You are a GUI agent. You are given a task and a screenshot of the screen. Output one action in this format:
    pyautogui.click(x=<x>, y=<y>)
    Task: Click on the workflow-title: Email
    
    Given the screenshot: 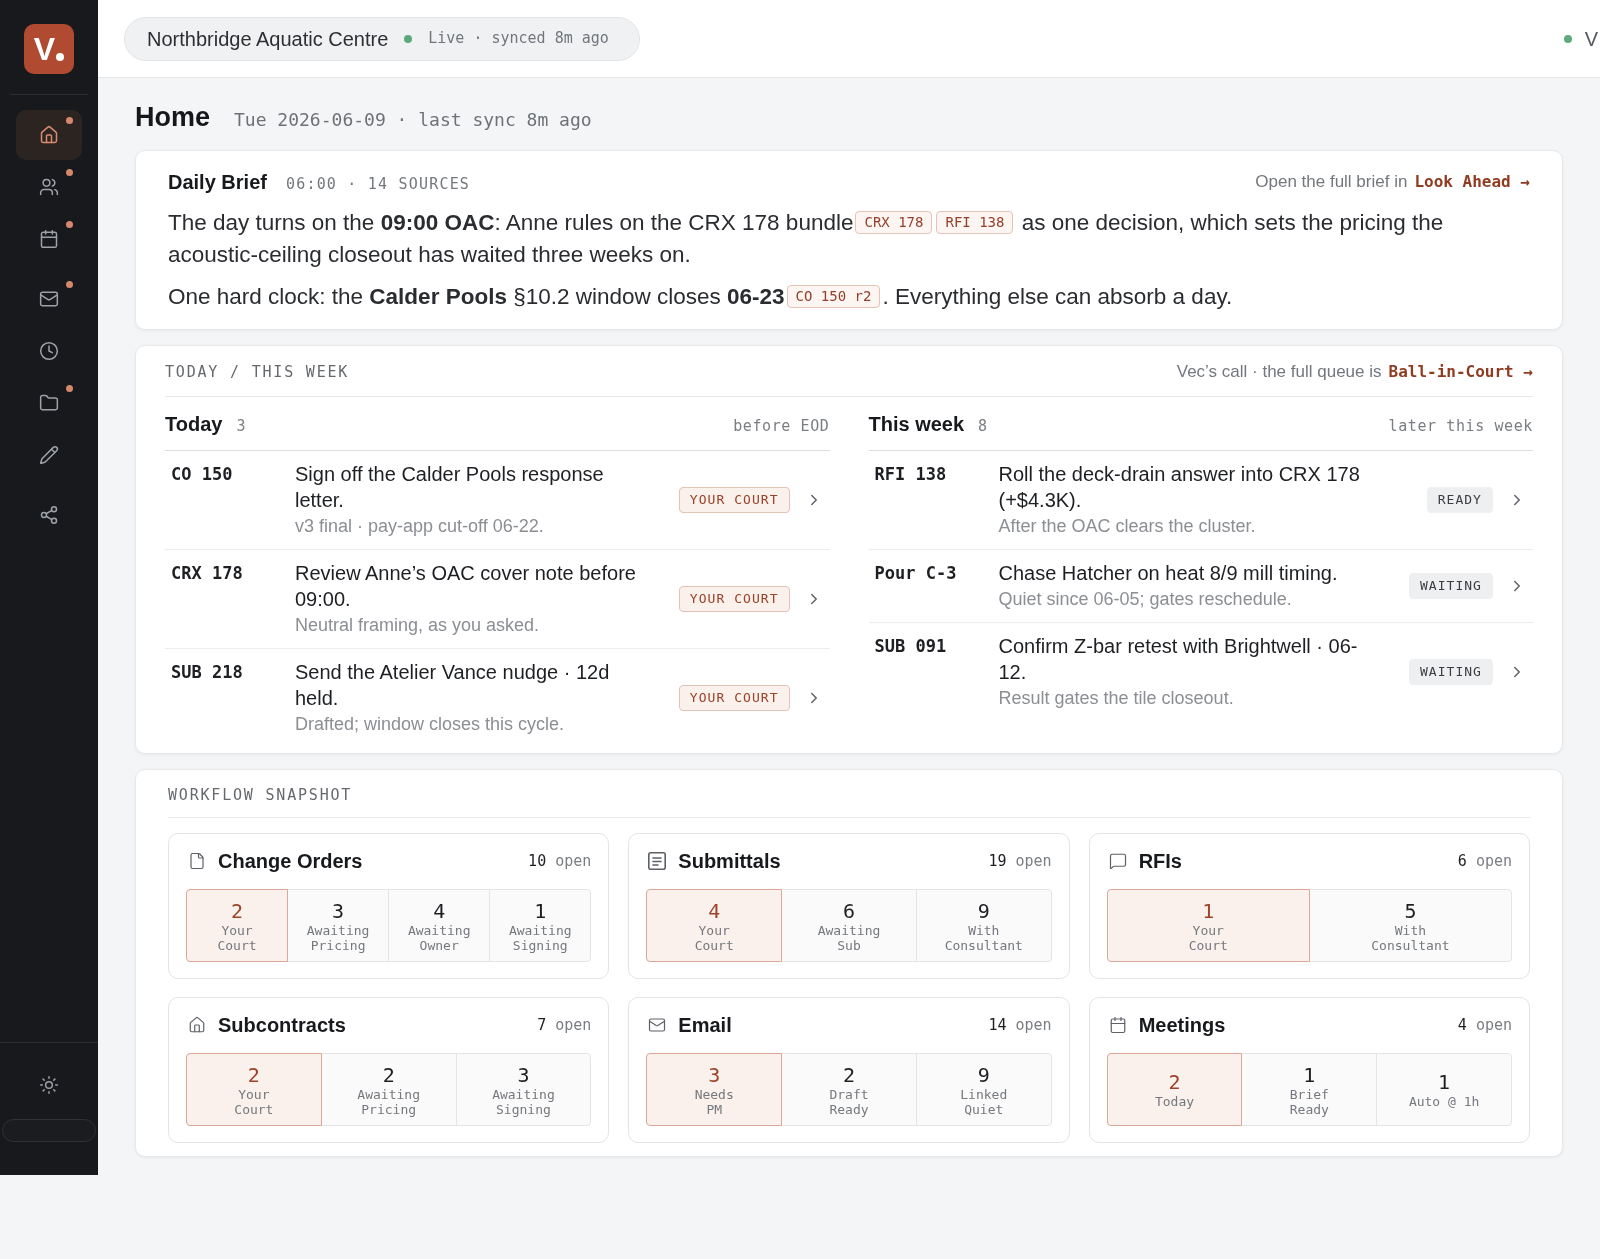 What is the action you would take?
    pyautogui.click(x=705, y=1025)
    